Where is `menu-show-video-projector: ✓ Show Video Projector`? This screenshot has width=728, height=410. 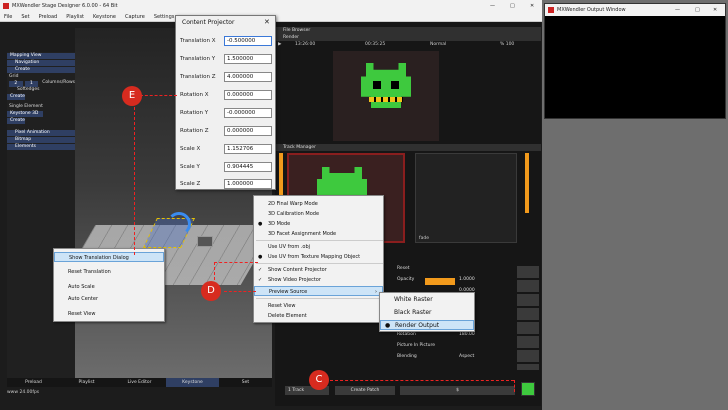
menu-show-video-projector: ✓ Show Video Projector is located at coordinates (318, 280).